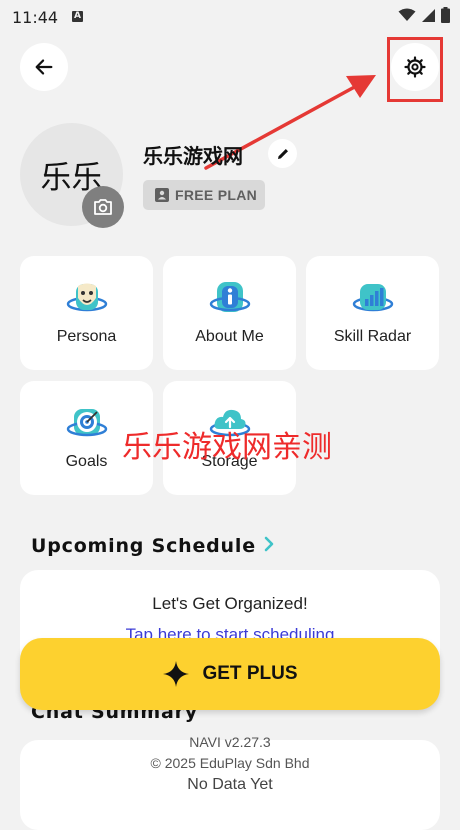 This screenshot has width=460, height=830. Describe the element at coordinates (176, 674) in the screenshot. I see `sparkle-icon` at that location.